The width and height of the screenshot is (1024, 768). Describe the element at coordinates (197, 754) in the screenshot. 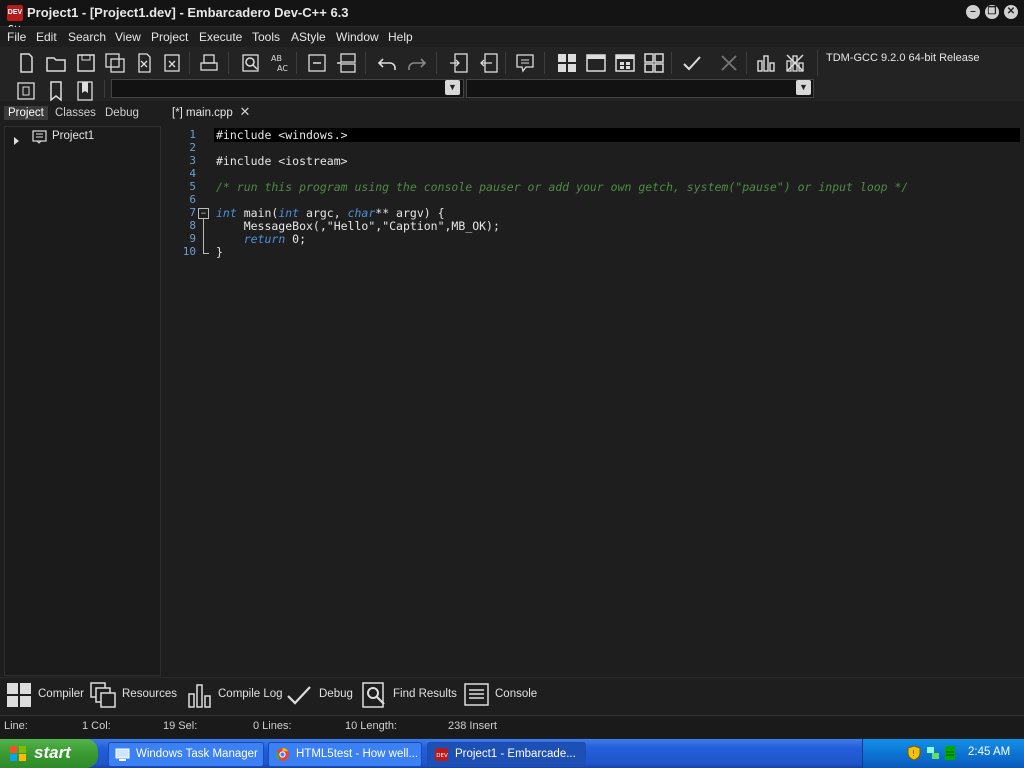

I see `task-label: Windows Task Manager` at that location.